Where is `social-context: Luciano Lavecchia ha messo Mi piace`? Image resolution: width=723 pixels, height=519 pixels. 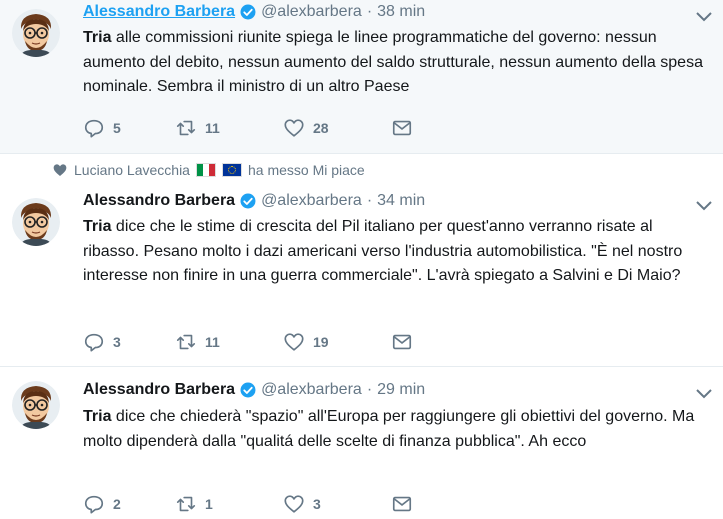 social-context: Luciano Lavecchia ha messo Mi piace is located at coordinates (208, 170).